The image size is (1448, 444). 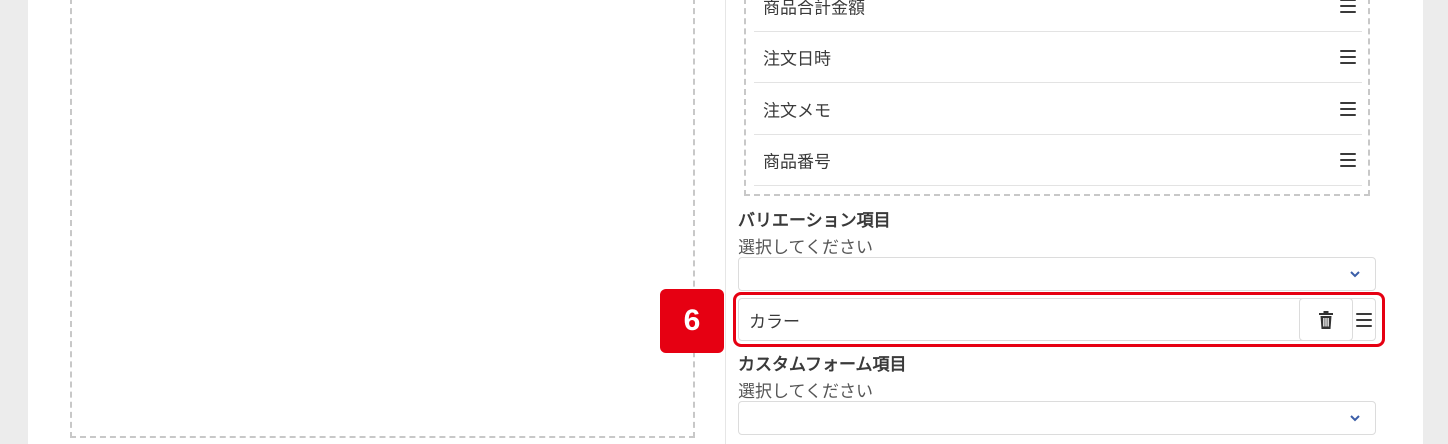 What do you see at coordinates (1057, 418) in the screenshot?
I see `custom-form-select` at bounding box center [1057, 418].